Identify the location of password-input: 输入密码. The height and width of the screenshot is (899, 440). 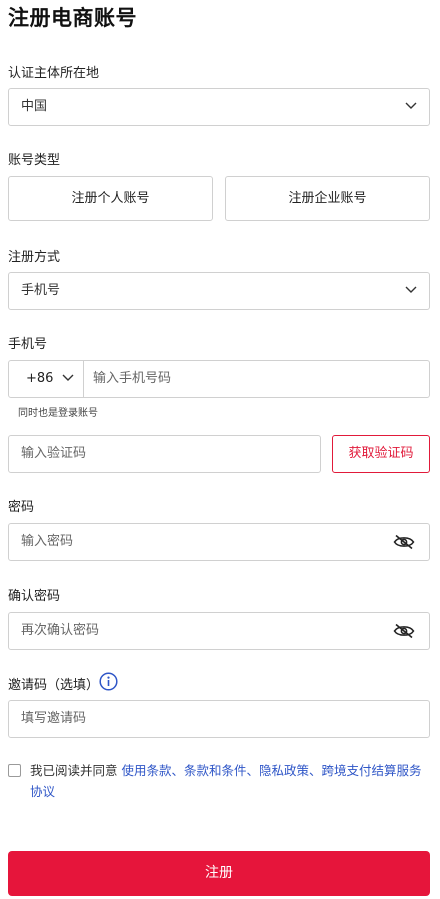
(219, 542).